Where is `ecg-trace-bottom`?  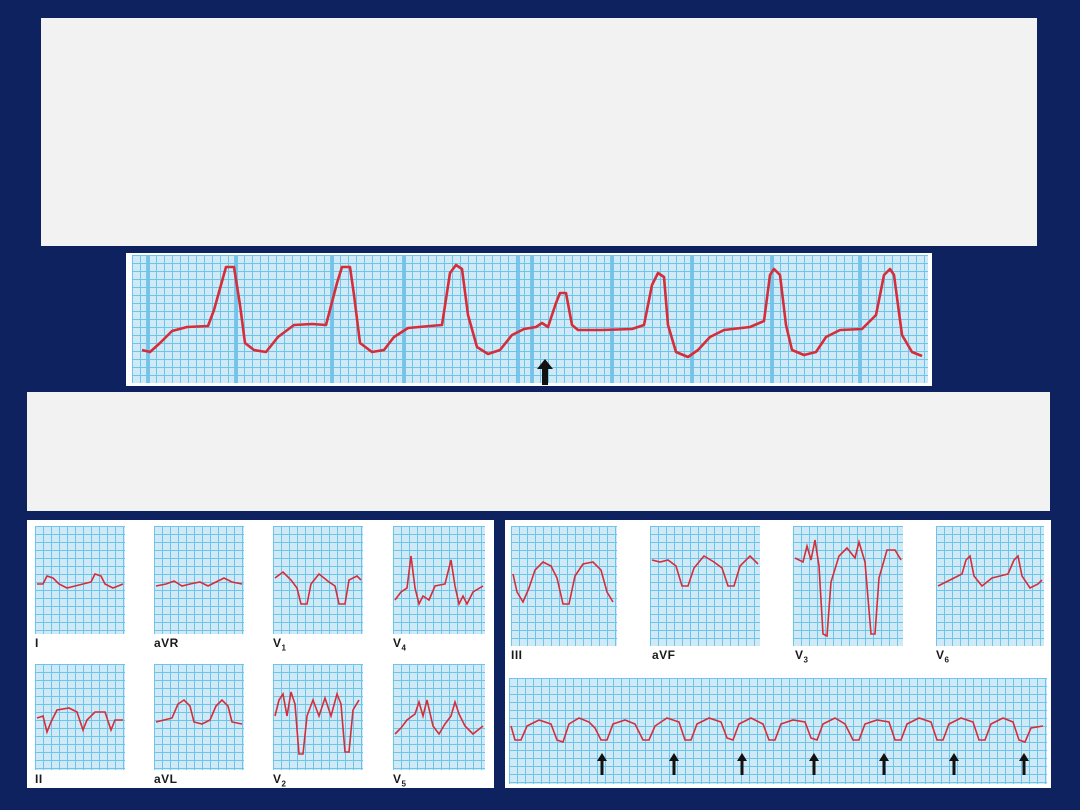
ecg-trace-bottom is located at coordinates (777, 730).